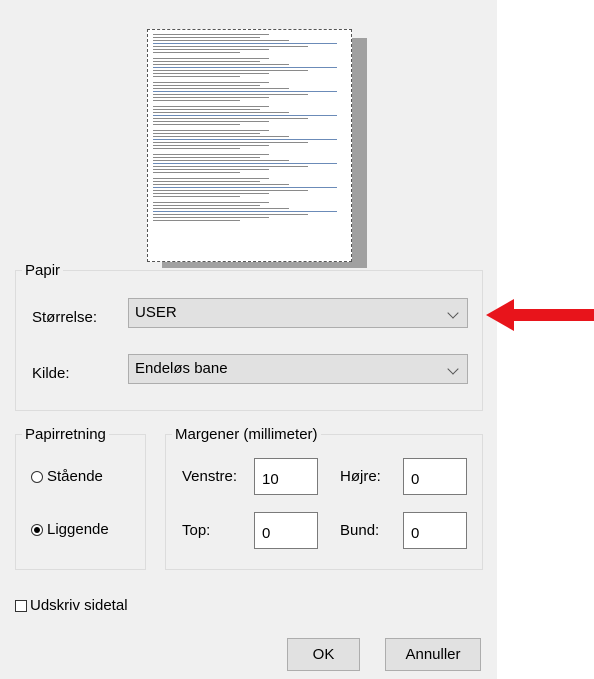 This screenshot has height=679, width=594. I want to click on print-page-numbers-checkbox: Udskriv sidetal, so click(71, 605).